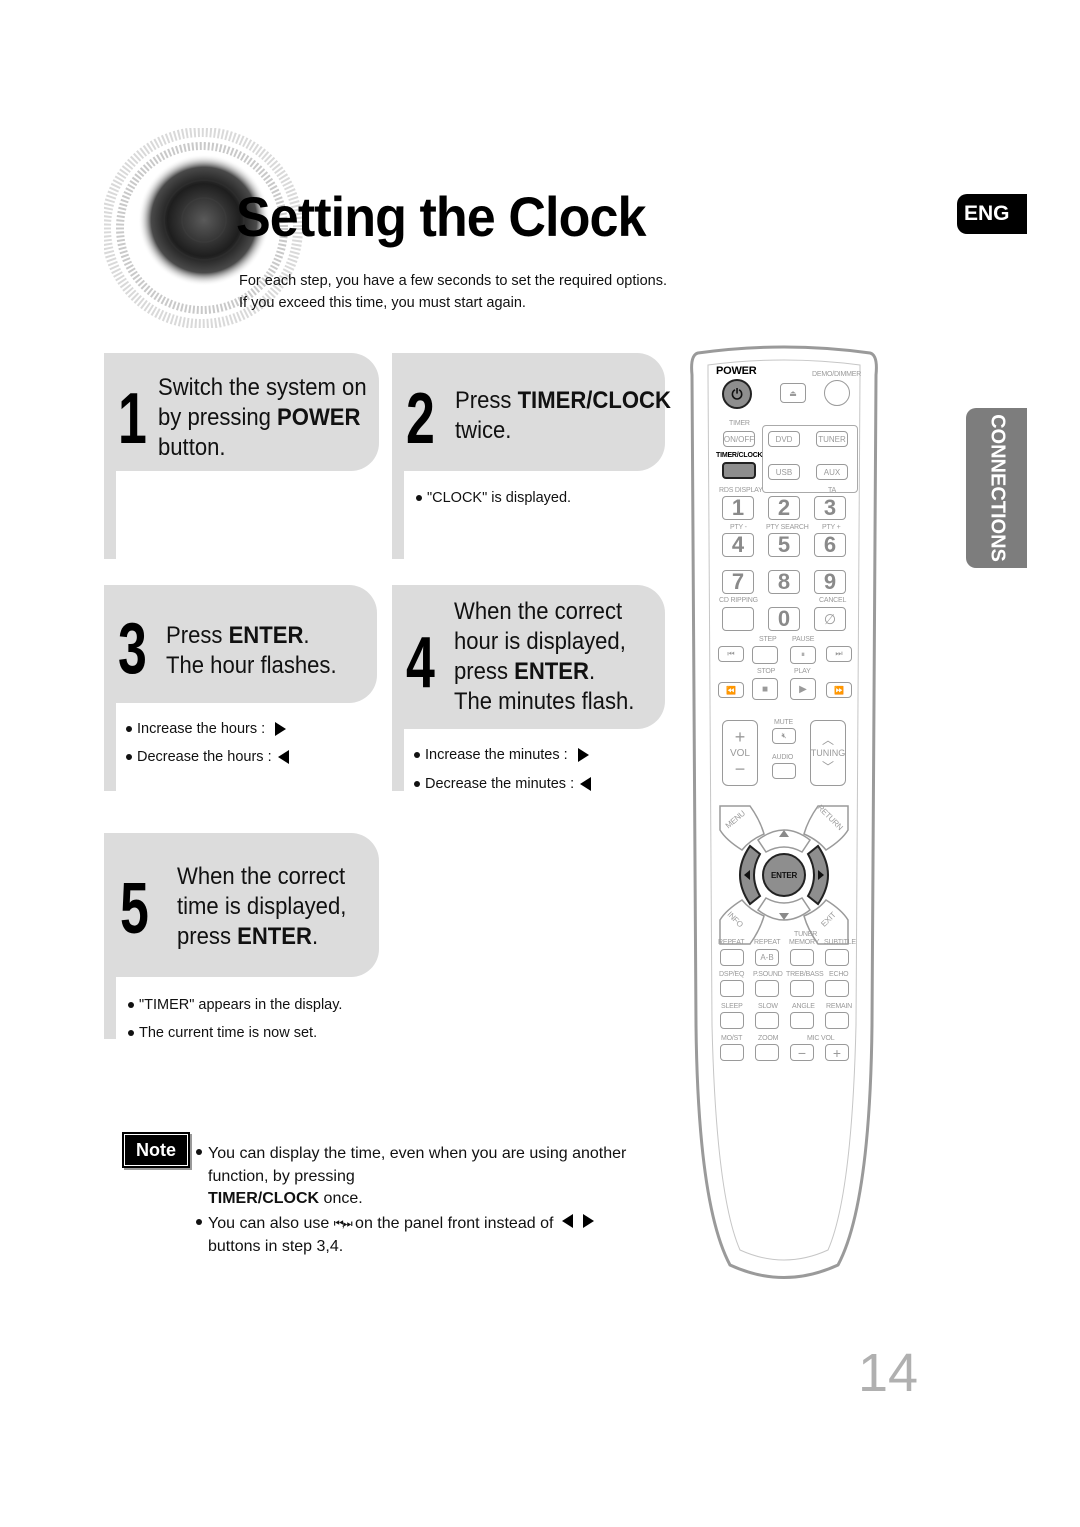 This screenshot has width=1080, height=1527. Describe the element at coordinates (832, 439) in the screenshot. I see `tuner-button: TUNER` at that location.